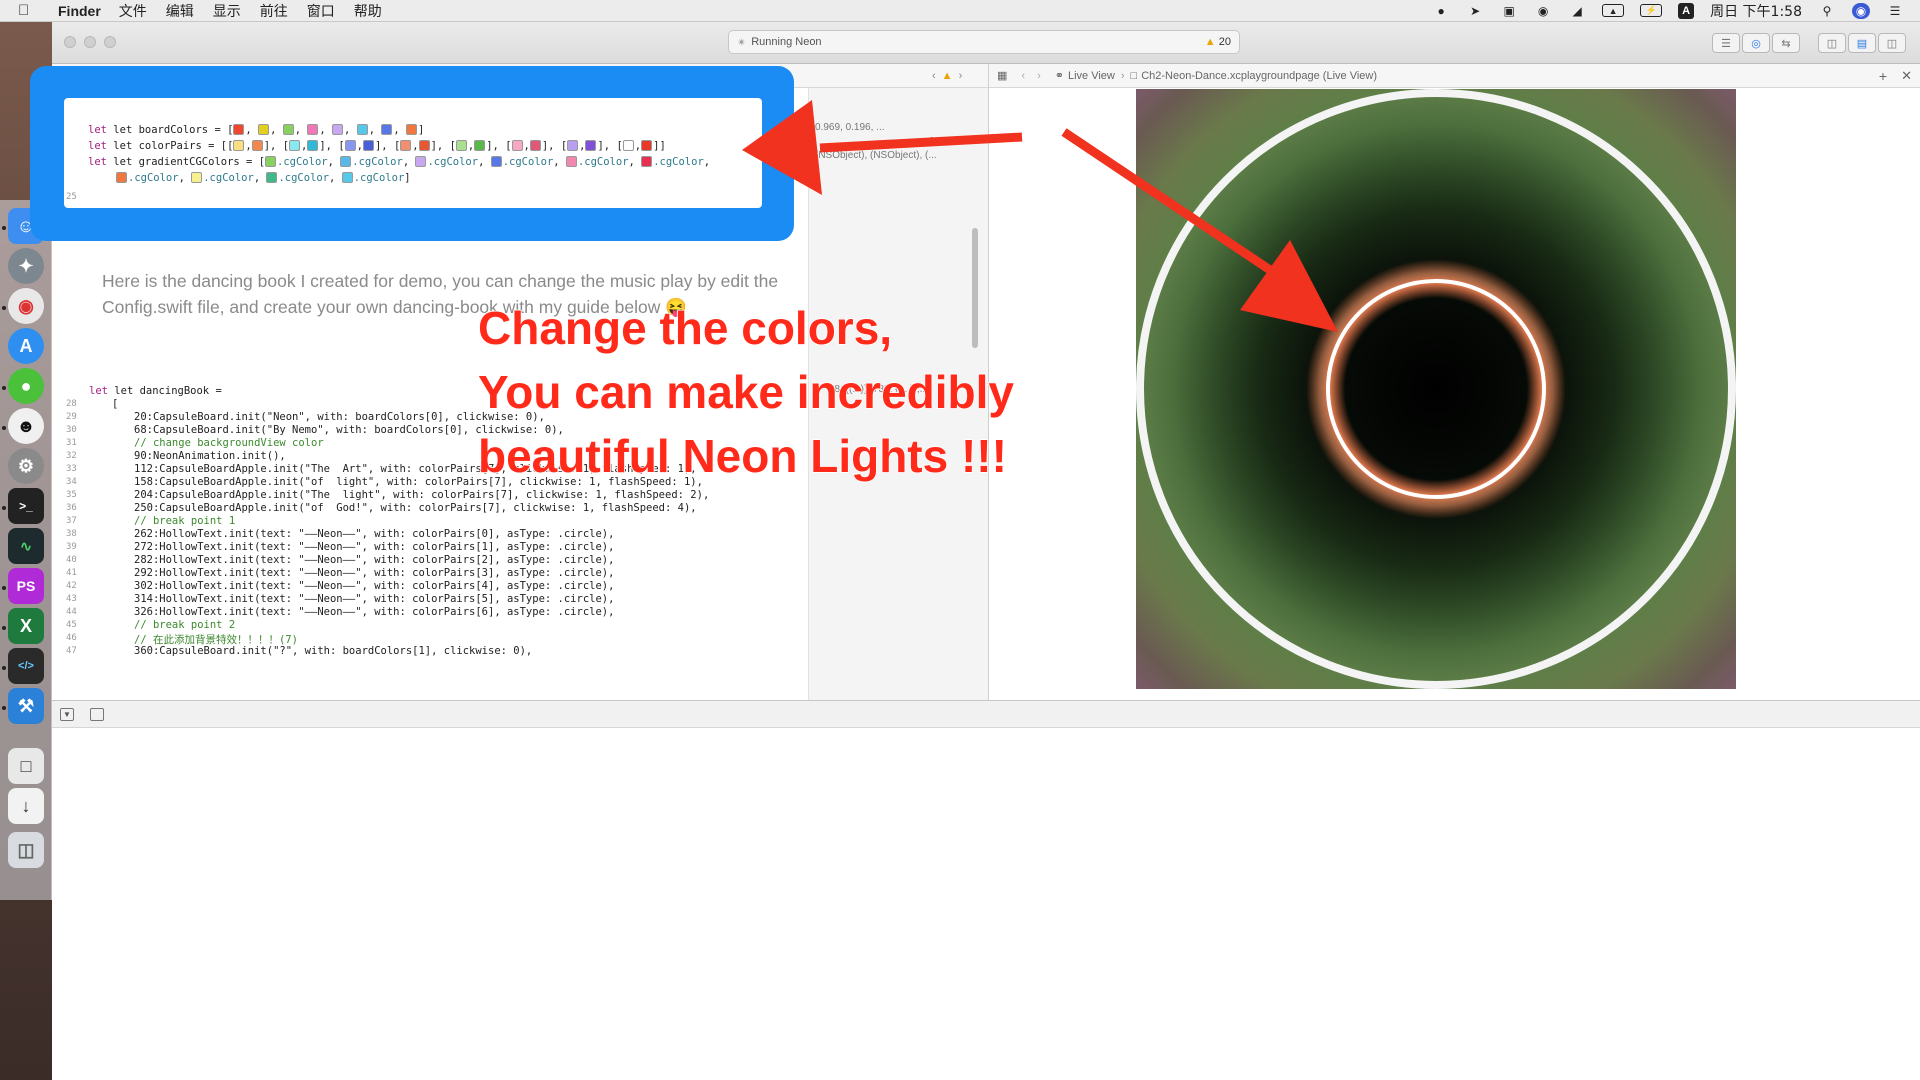  Describe the element at coordinates (1883, 76) in the screenshot. I see `add-editor-icon: +` at that location.